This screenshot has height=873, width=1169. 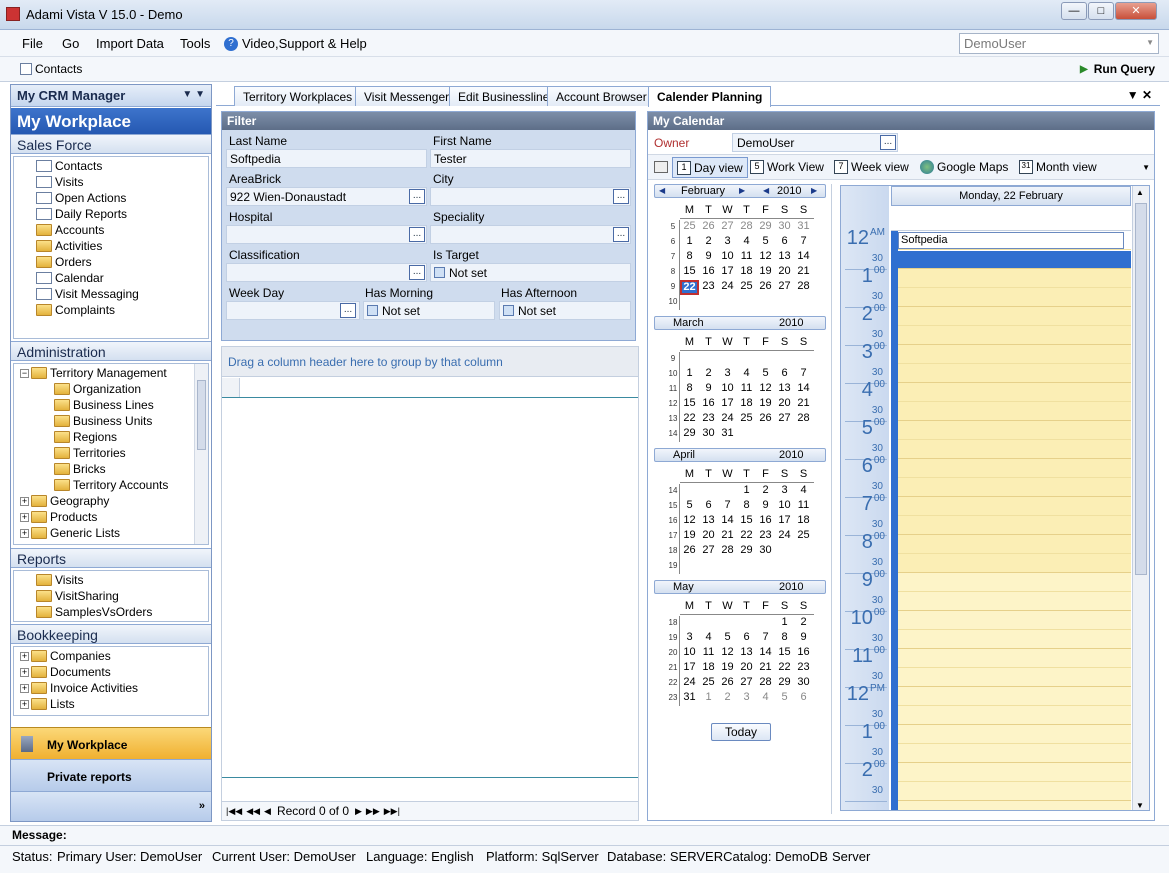 What do you see at coordinates (1117, 69) in the screenshot?
I see `run-query-button: ▶ Run Query` at bounding box center [1117, 69].